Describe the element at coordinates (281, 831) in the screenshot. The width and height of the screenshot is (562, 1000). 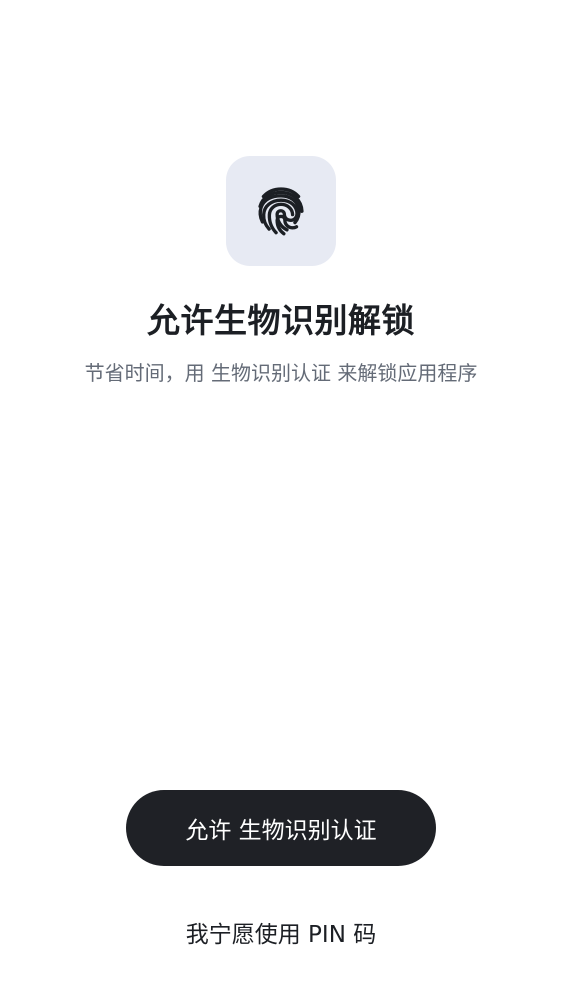
I see `allow-biometric-button-label: 允许 生物识别认证` at that location.